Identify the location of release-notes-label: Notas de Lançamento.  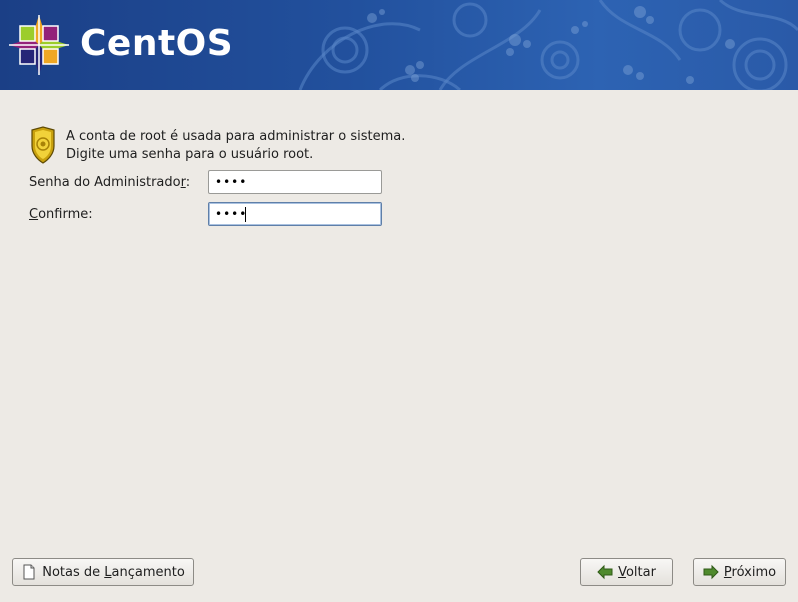
(113, 572).